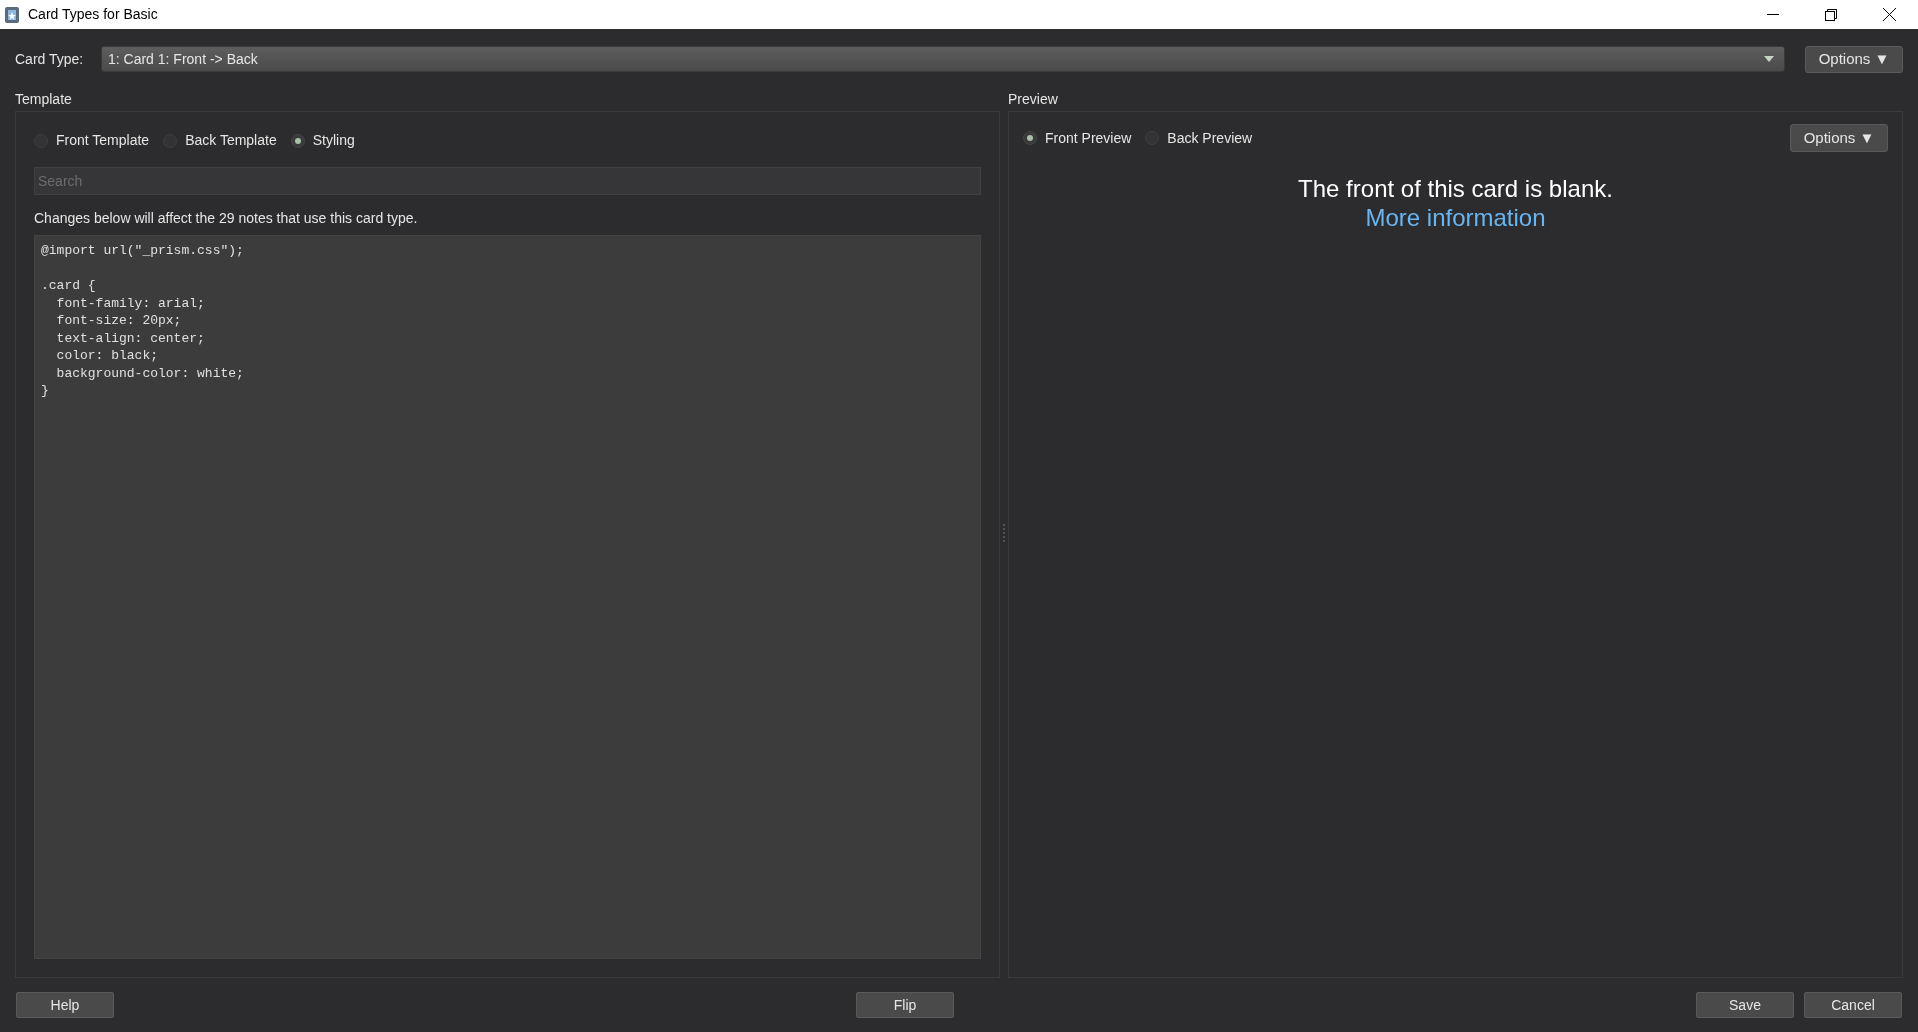 The width and height of the screenshot is (1918, 1032). What do you see at coordinates (65, 1005) in the screenshot?
I see `help-button: Help` at bounding box center [65, 1005].